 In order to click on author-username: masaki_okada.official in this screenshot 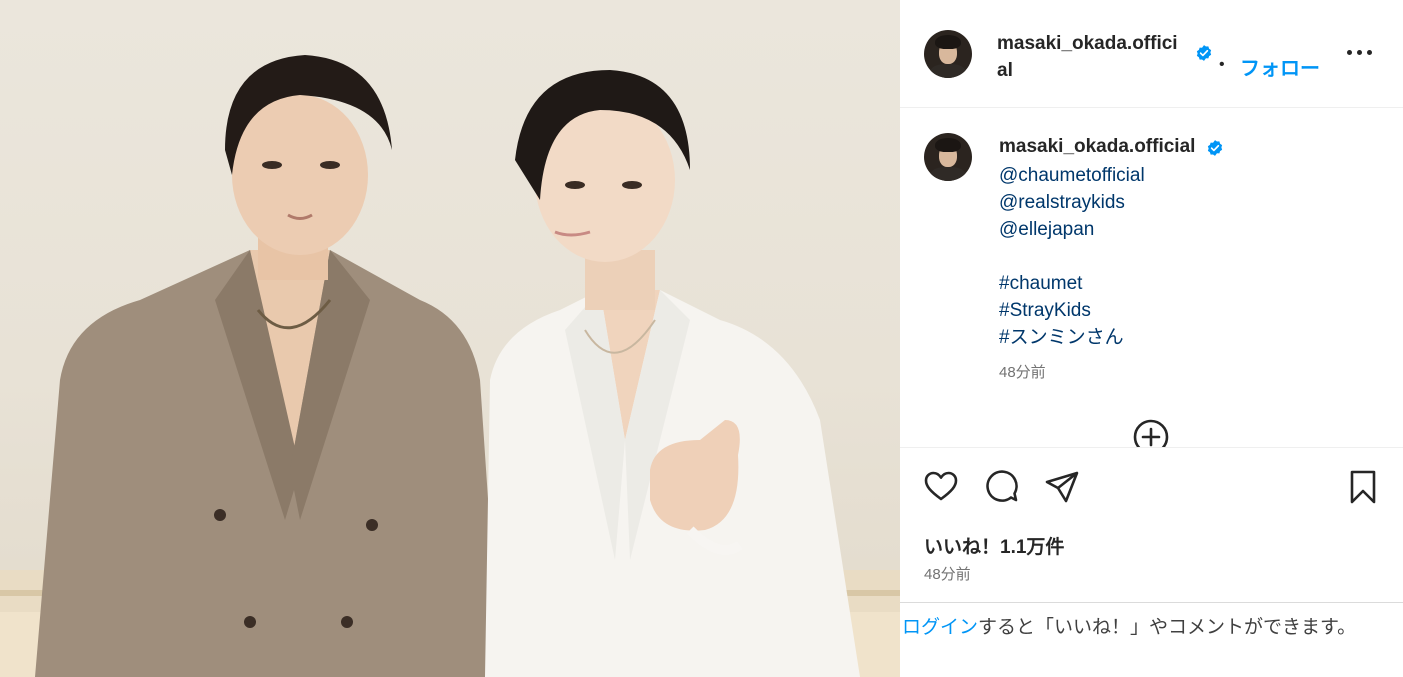, I will do `click(1092, 57)`.